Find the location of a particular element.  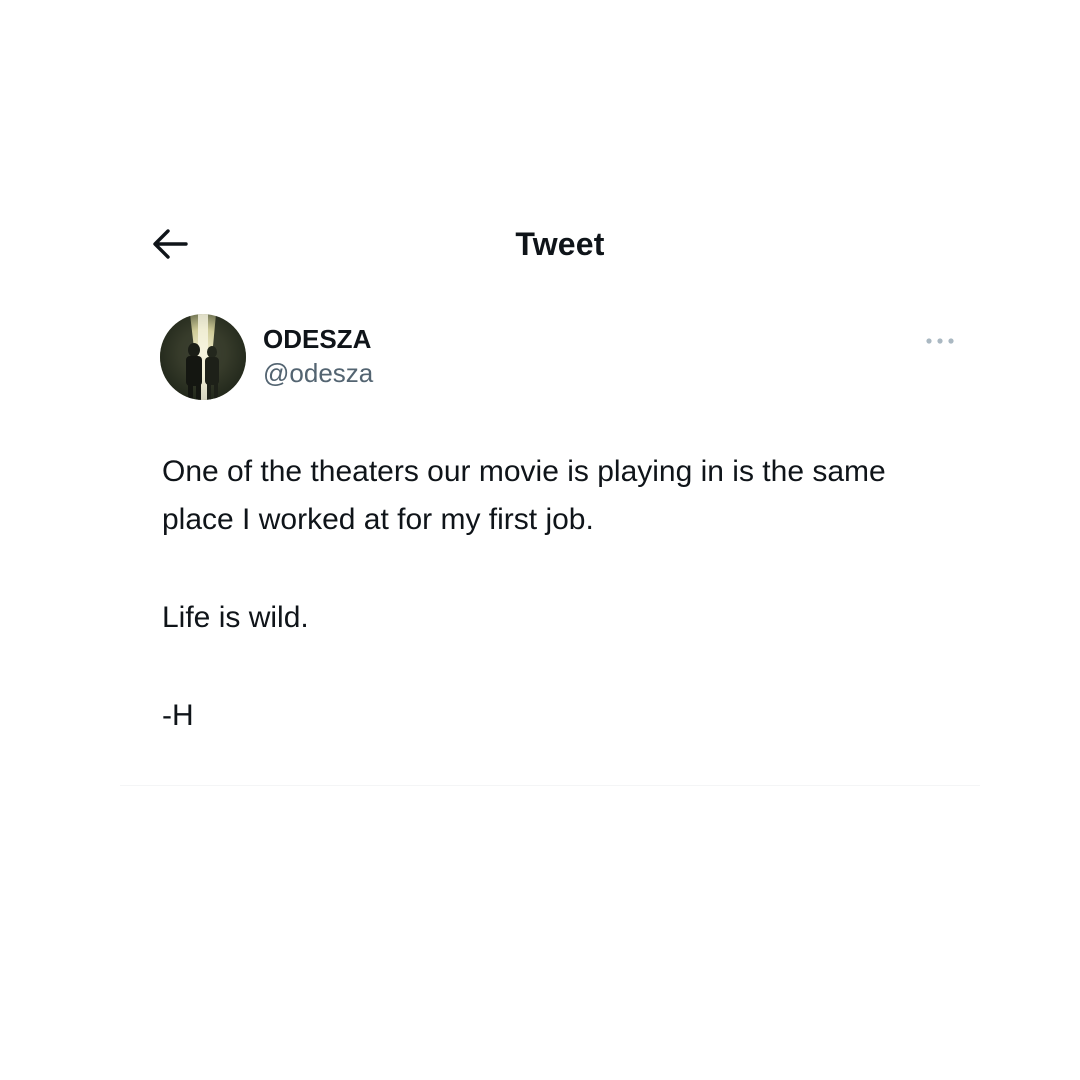

display-name: ODESZA is located at coordinates (318, 339).